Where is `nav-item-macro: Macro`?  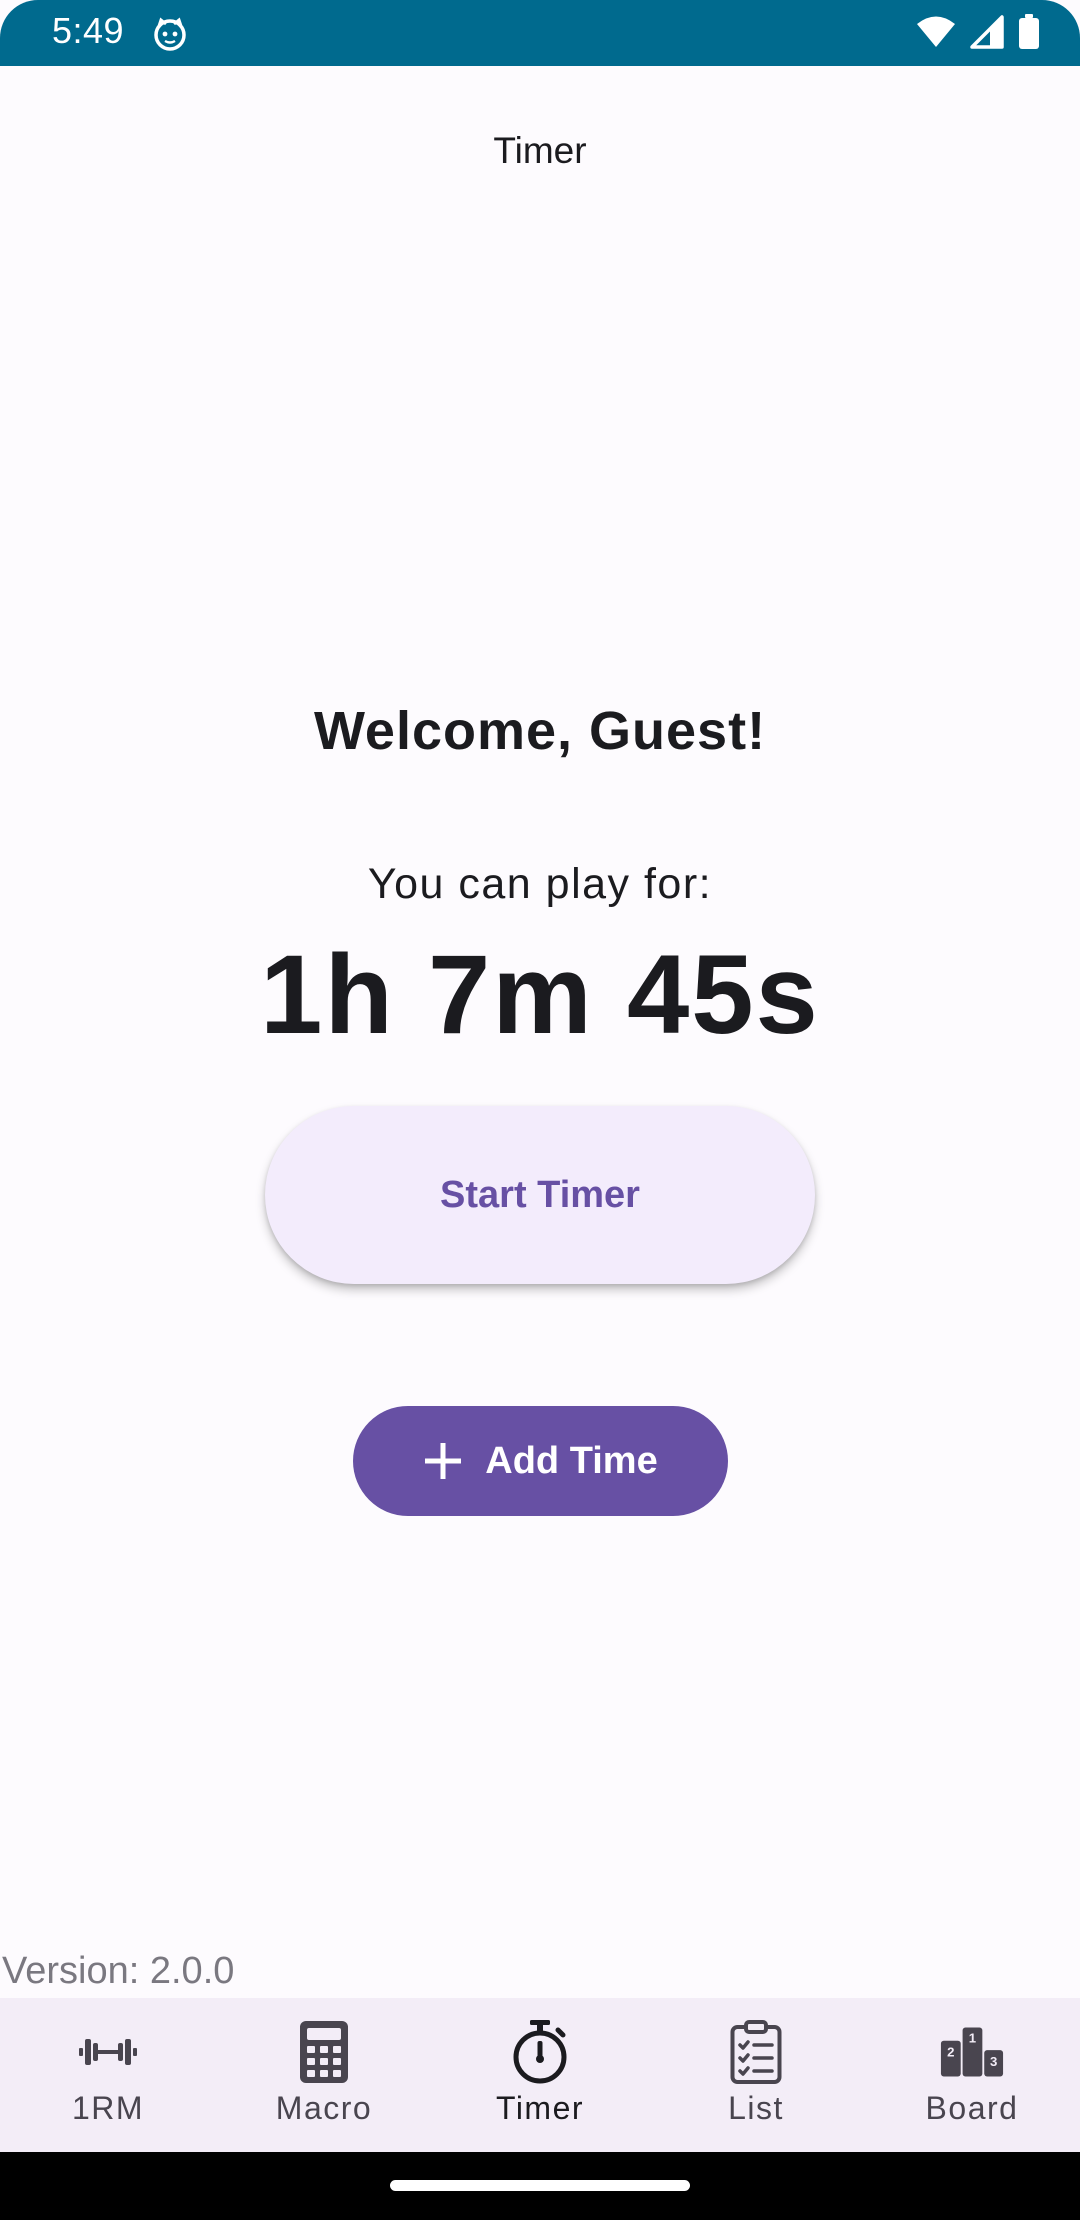 nav-item-macro: Macro is located at coordinates (324, 2075).